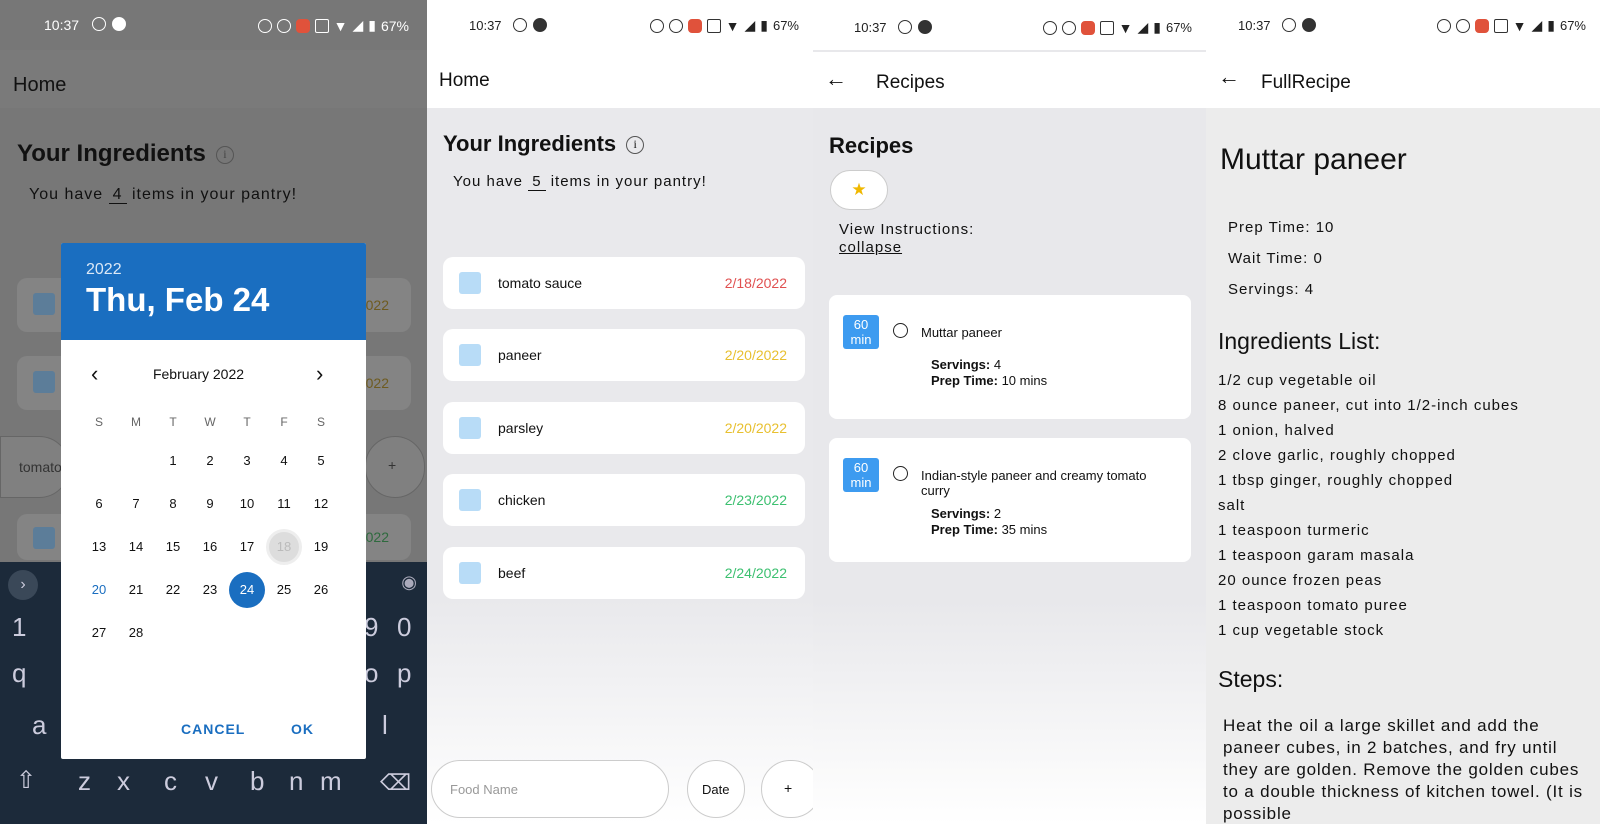 Image resolution: width=1600 pixels, height=824 pixels. What do you see at coordinates (247, 590) in the screenshot?
I see `day-cell: 24` at bounding box center [247, 590].